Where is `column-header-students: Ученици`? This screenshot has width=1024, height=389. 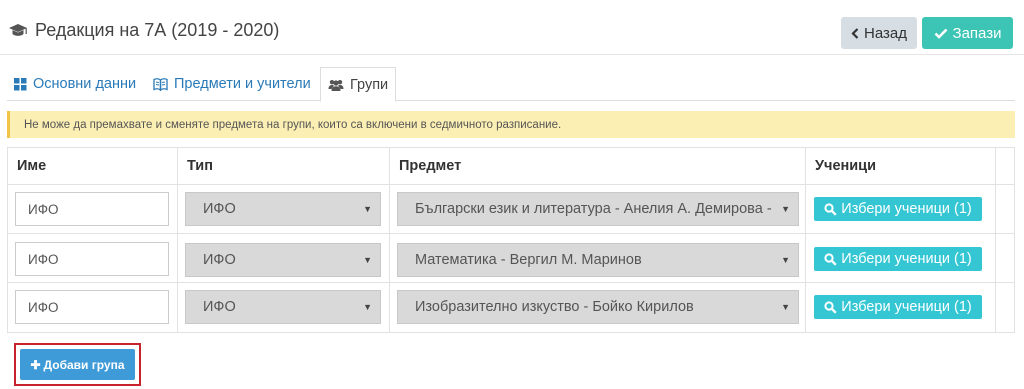
column-header-students: Ученици is located at coordinates (901, 166).